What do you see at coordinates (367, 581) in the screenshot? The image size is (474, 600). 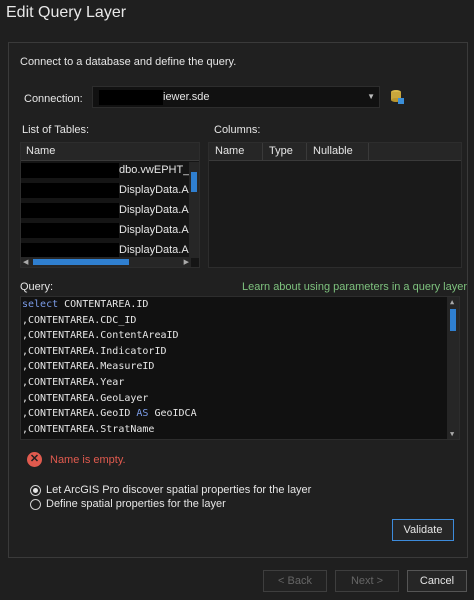 I see `next-button: Next >` at bounding box center [367, 581].